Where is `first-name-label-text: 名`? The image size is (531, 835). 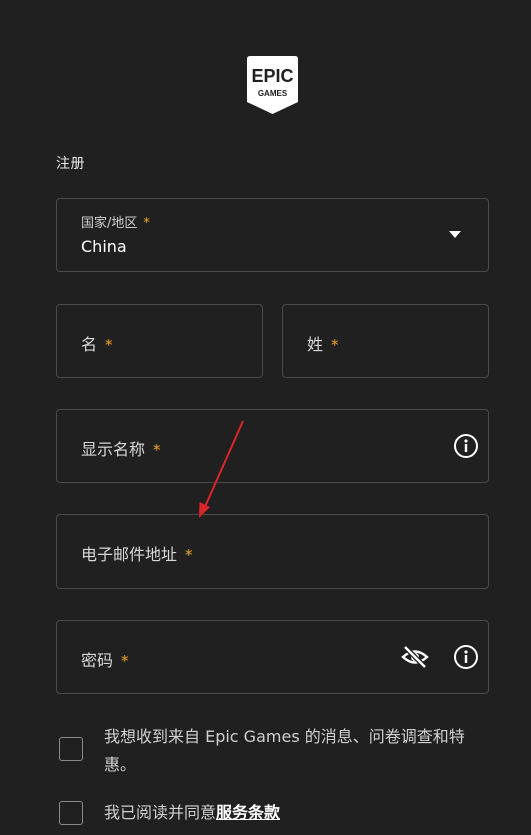 first-name-label-text: 名 is located at coordinates (89, 344).